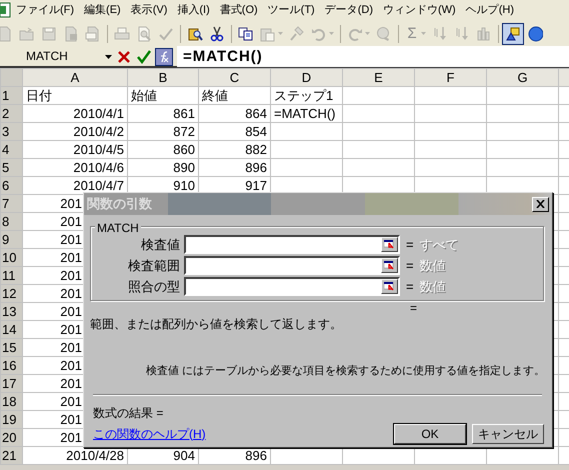 The height and width of the screenshot is (470, 569). I want to click on row-header: 8, so click(11, 221).